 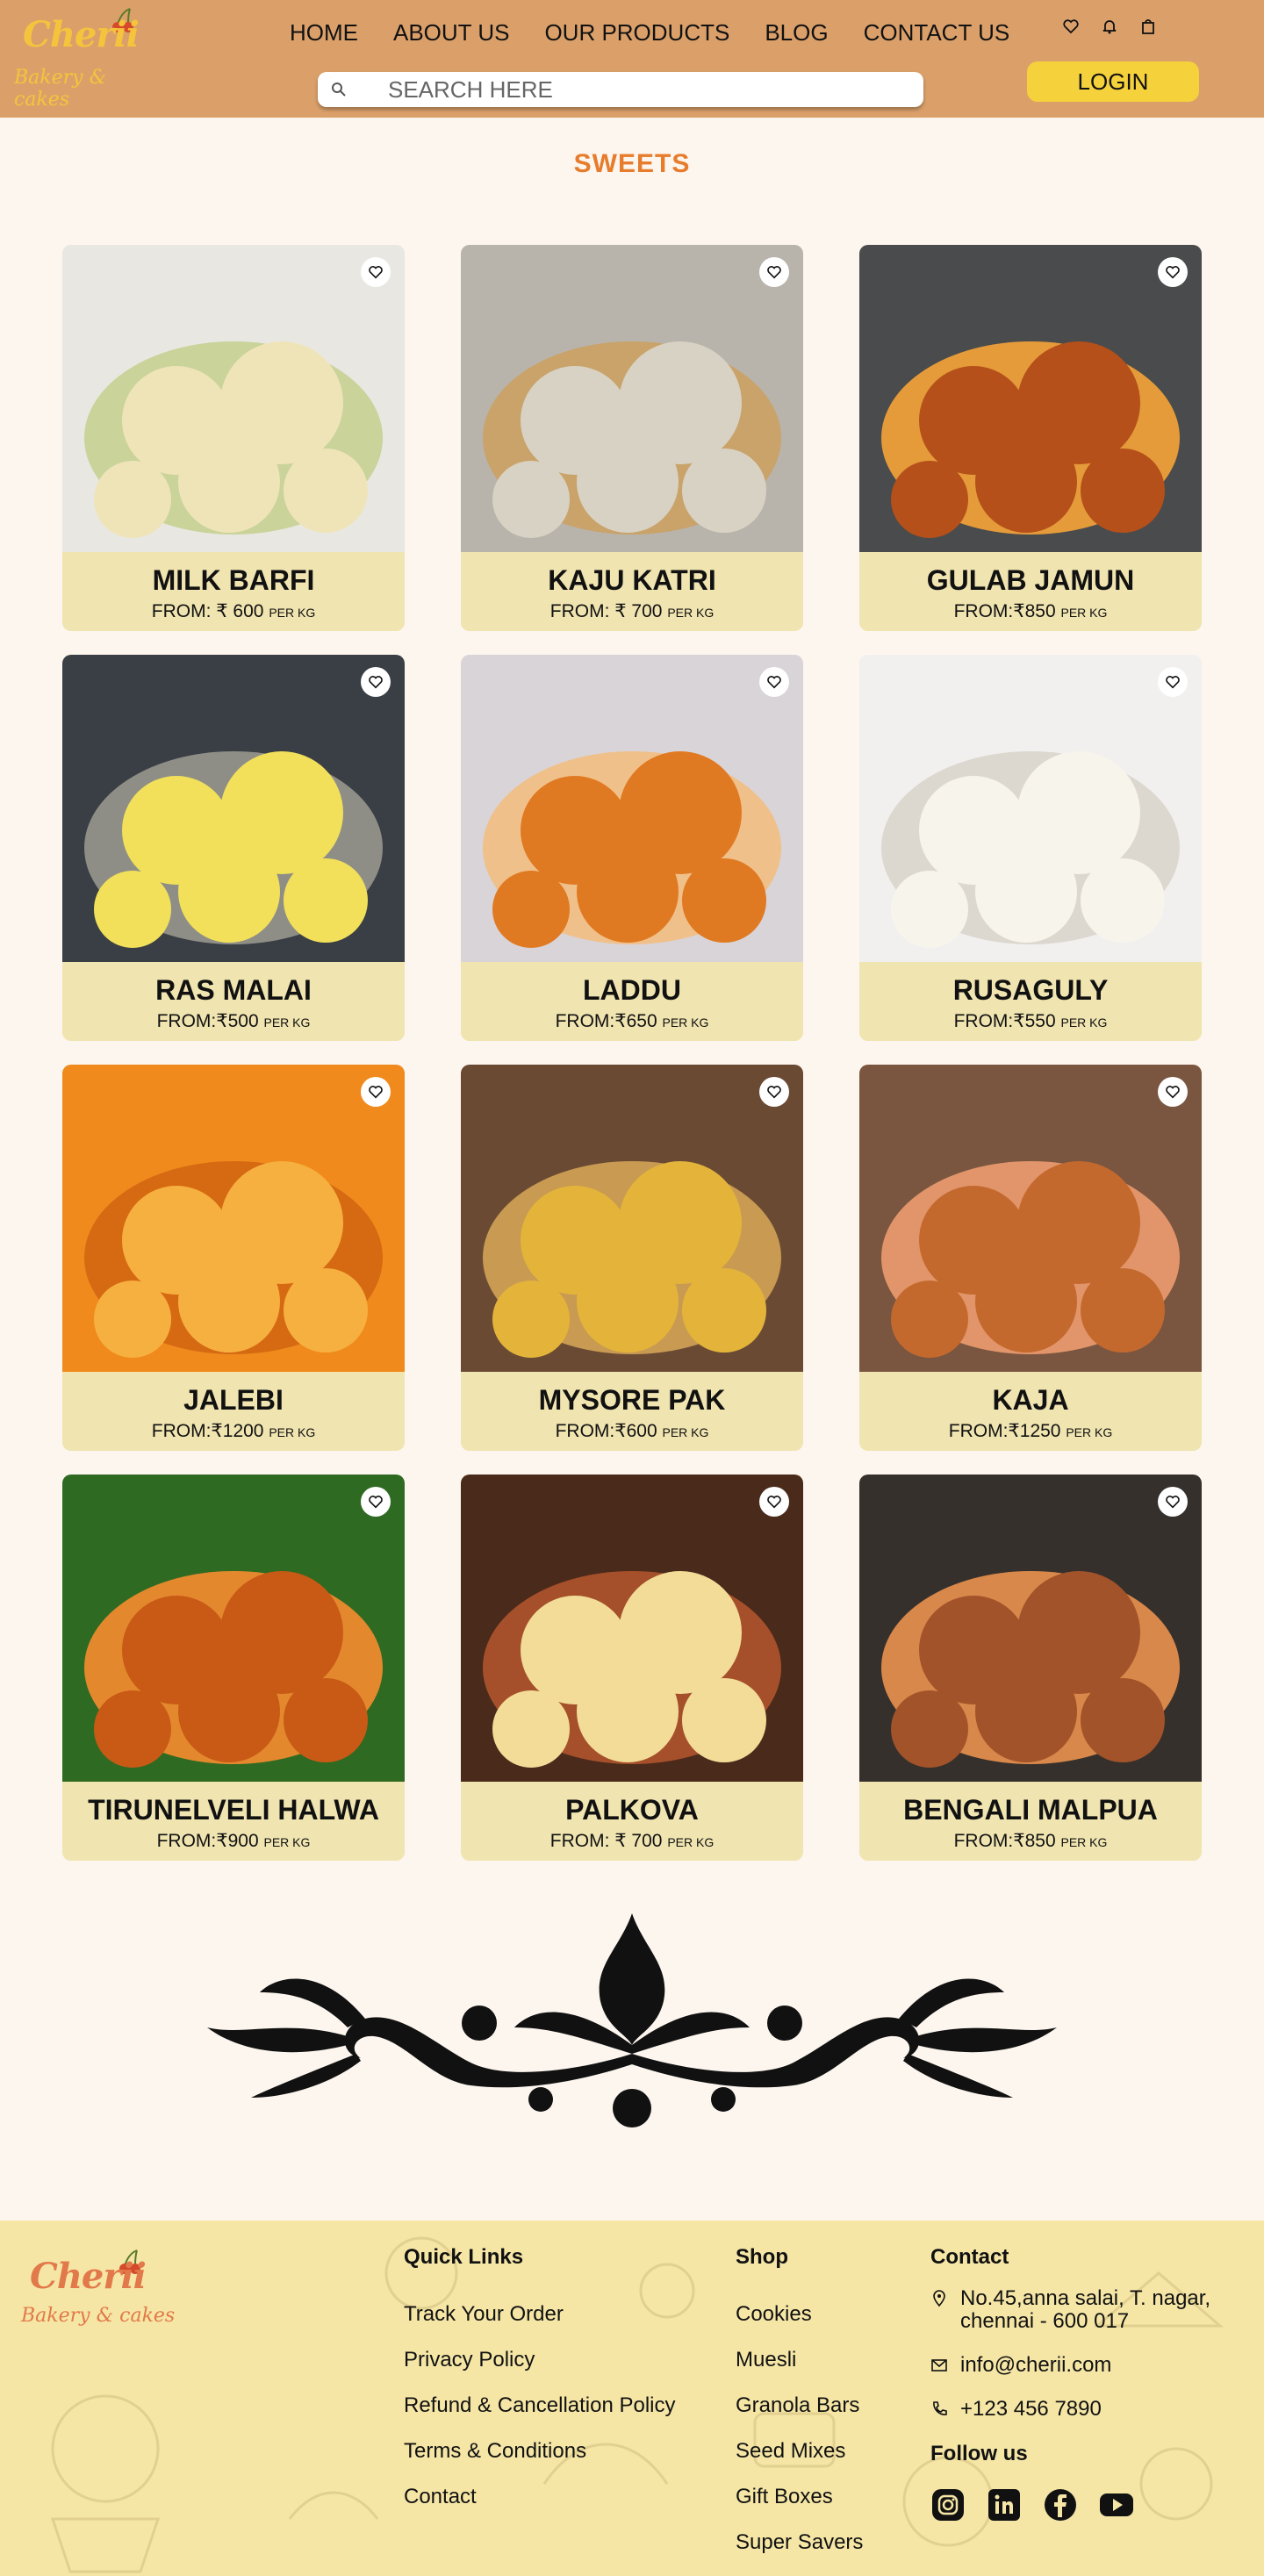 What do you see at coordinates (948, 2505) in the screenshot?
I see `instagram-icon` at bounding box center [948, 2505].